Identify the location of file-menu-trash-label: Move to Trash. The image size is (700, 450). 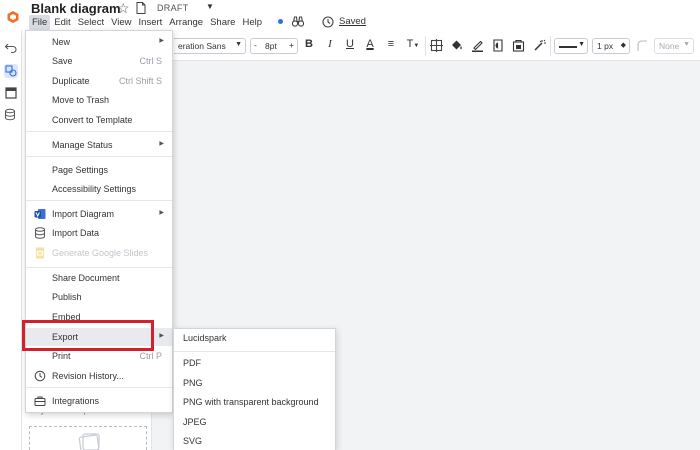
(81, 100).